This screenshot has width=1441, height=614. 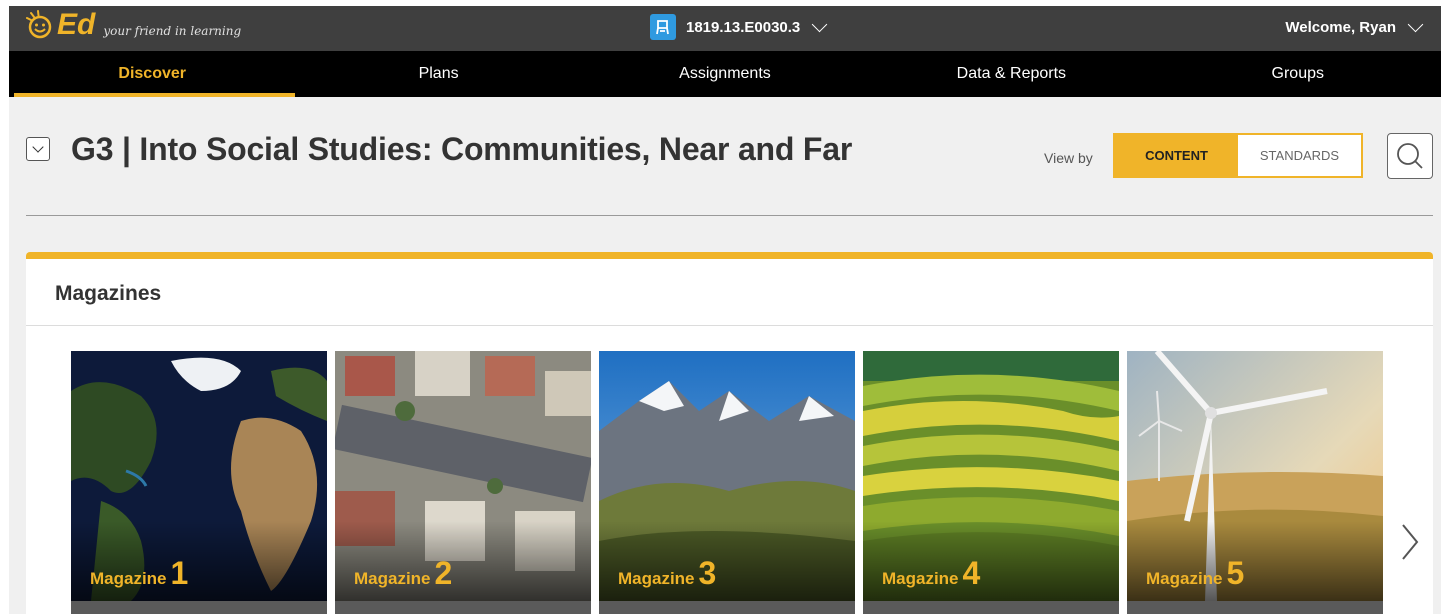 I want to click on nav-label: Assignments, so click(x=725, y=73).